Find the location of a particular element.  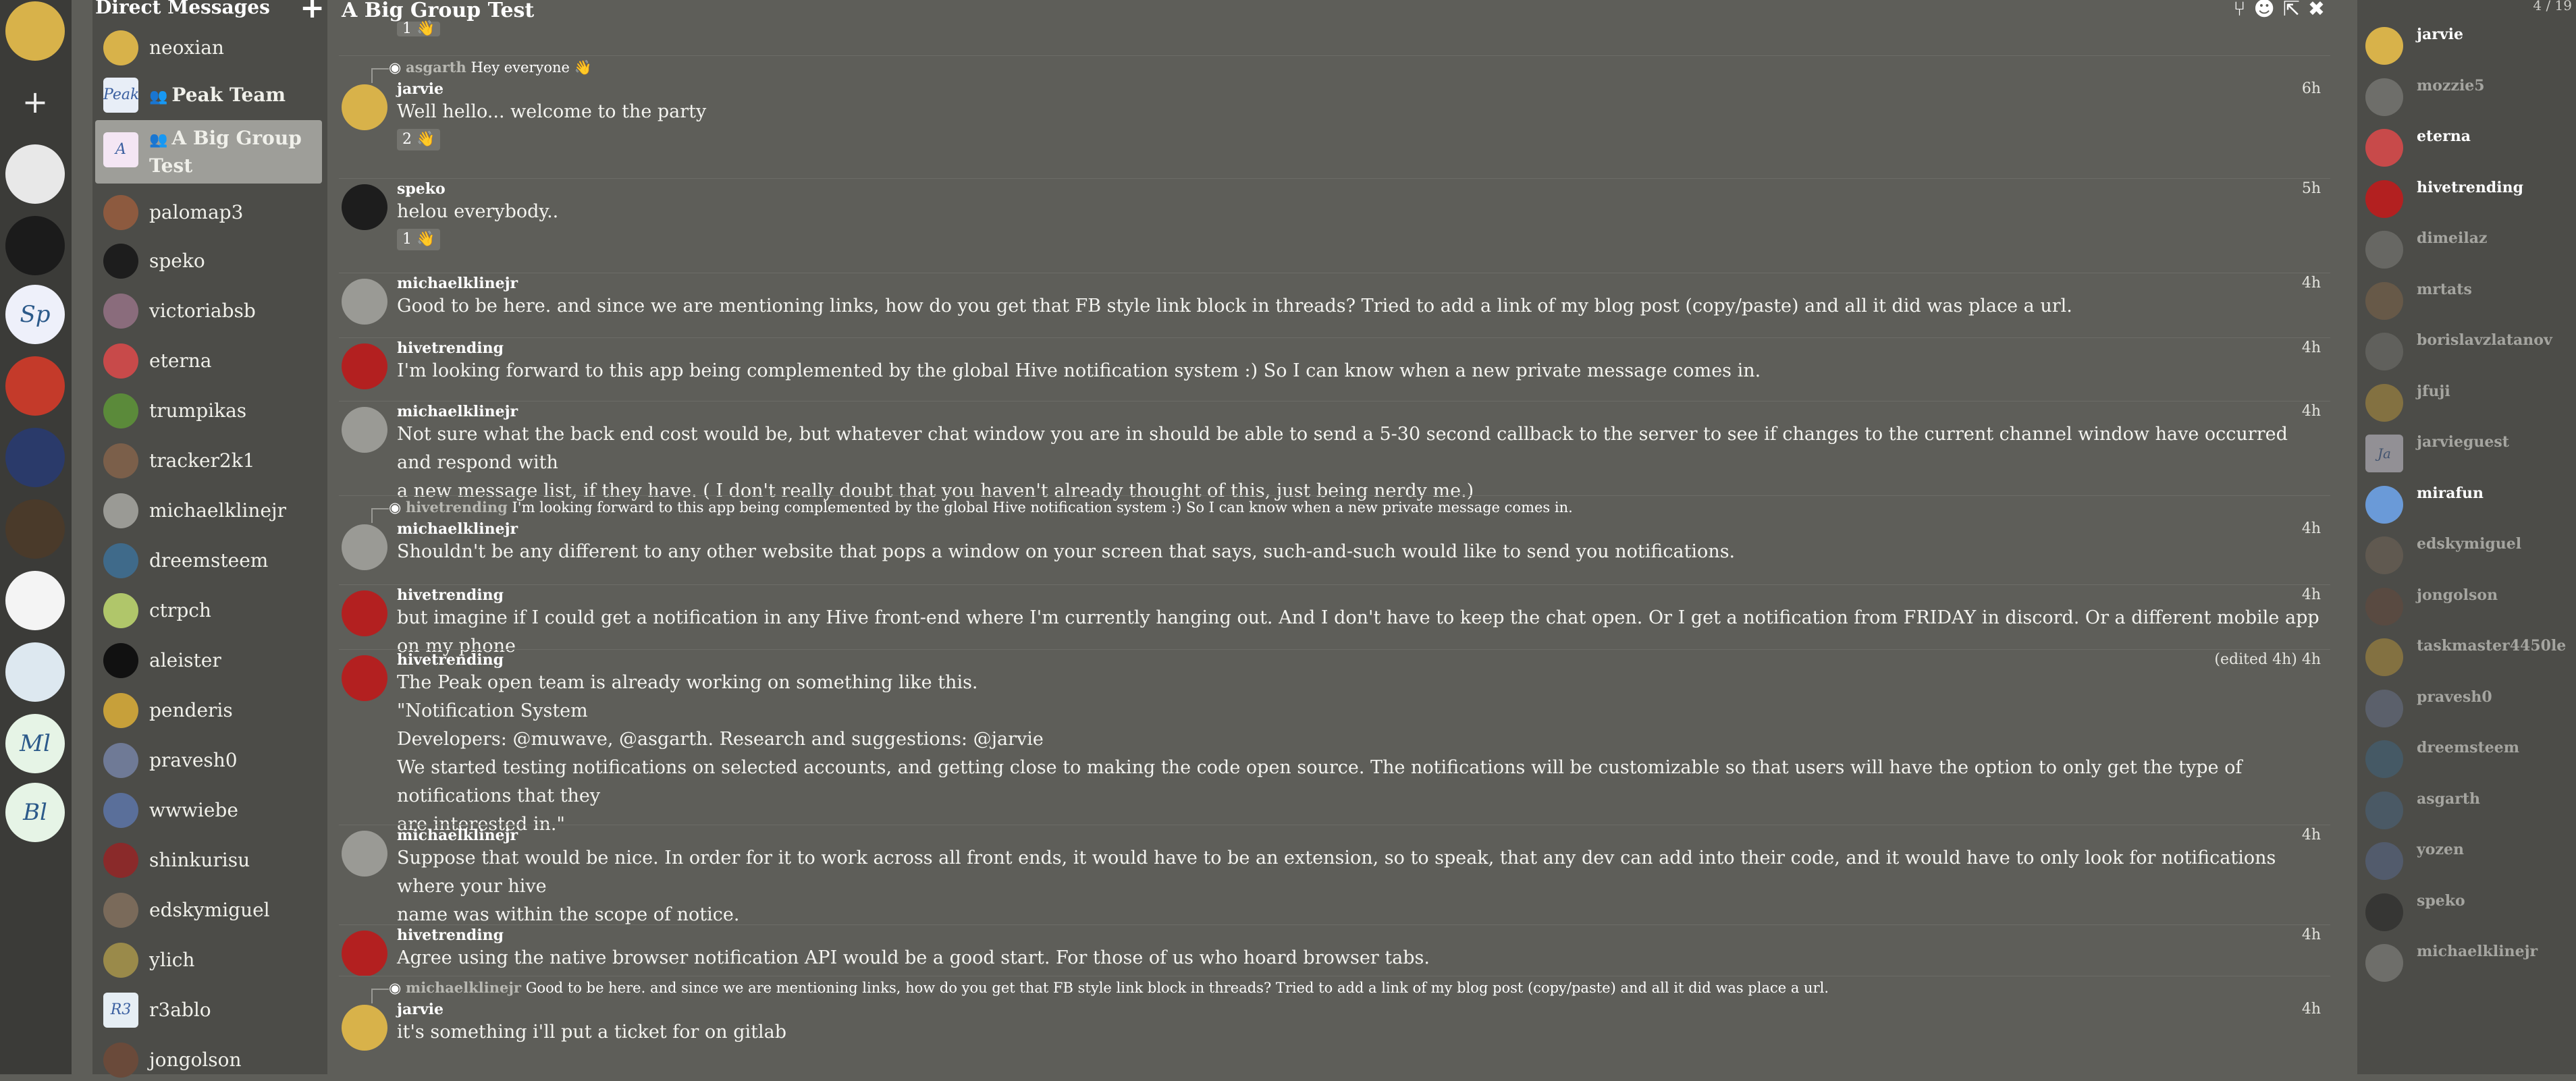

dm-item: neoxian is located at coordinates (209, 48).